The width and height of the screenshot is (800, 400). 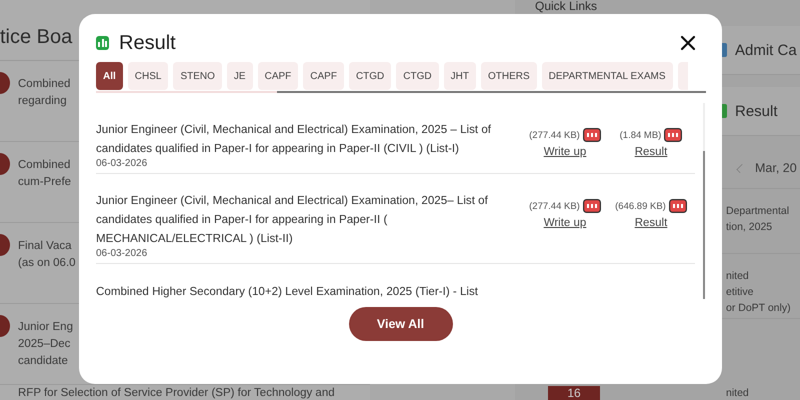 I want to click on notice-text: RFP for Selection of Service Provider (SP) for Technology and, so click(x=176, y=393).